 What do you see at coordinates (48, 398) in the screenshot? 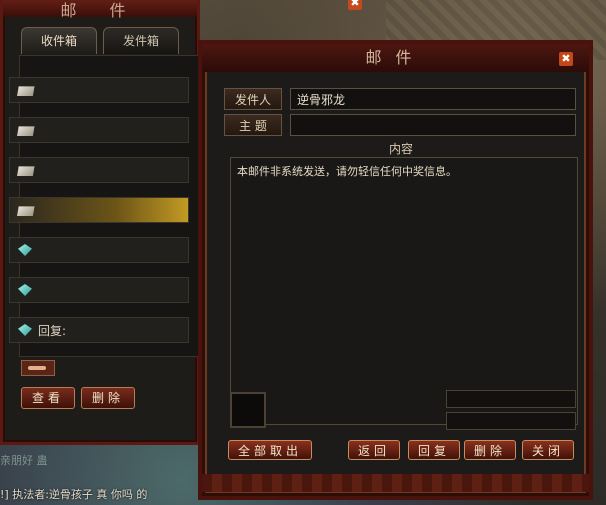
I see `view-button: 查看` at bounding box center [48, 398].